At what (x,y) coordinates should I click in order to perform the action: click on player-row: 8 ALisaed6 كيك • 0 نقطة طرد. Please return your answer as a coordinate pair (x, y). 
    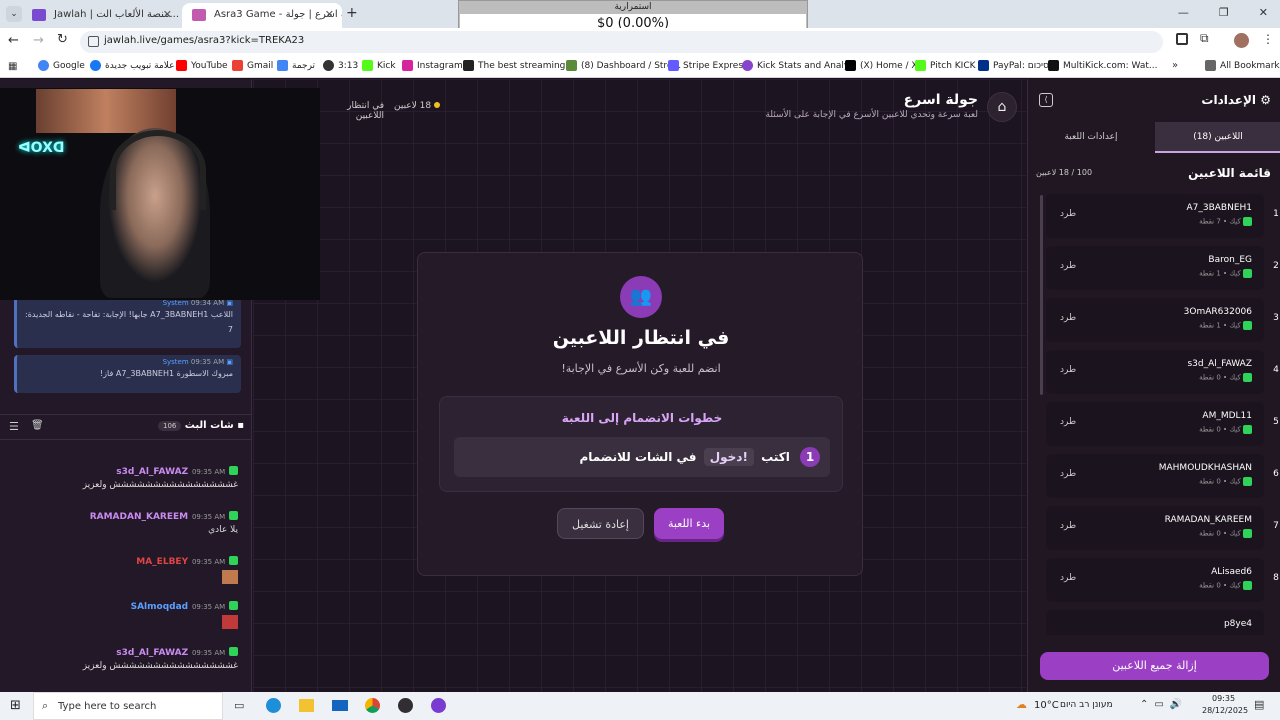
    Looking at the image, I should click on (1162, 580).